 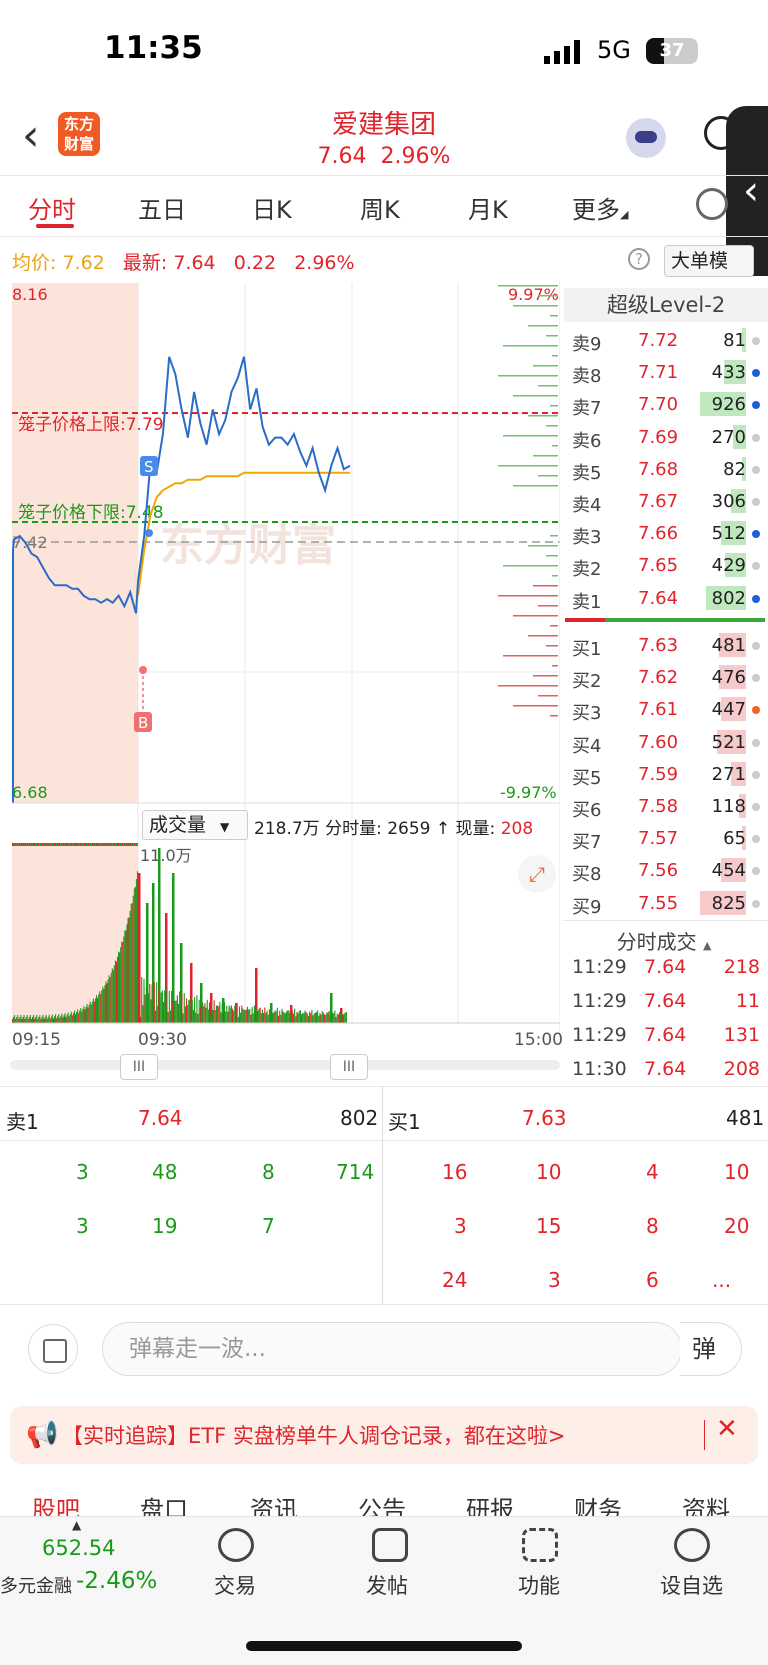 I want to click on danmu-settings-icon, so click(x=53, y=1349).